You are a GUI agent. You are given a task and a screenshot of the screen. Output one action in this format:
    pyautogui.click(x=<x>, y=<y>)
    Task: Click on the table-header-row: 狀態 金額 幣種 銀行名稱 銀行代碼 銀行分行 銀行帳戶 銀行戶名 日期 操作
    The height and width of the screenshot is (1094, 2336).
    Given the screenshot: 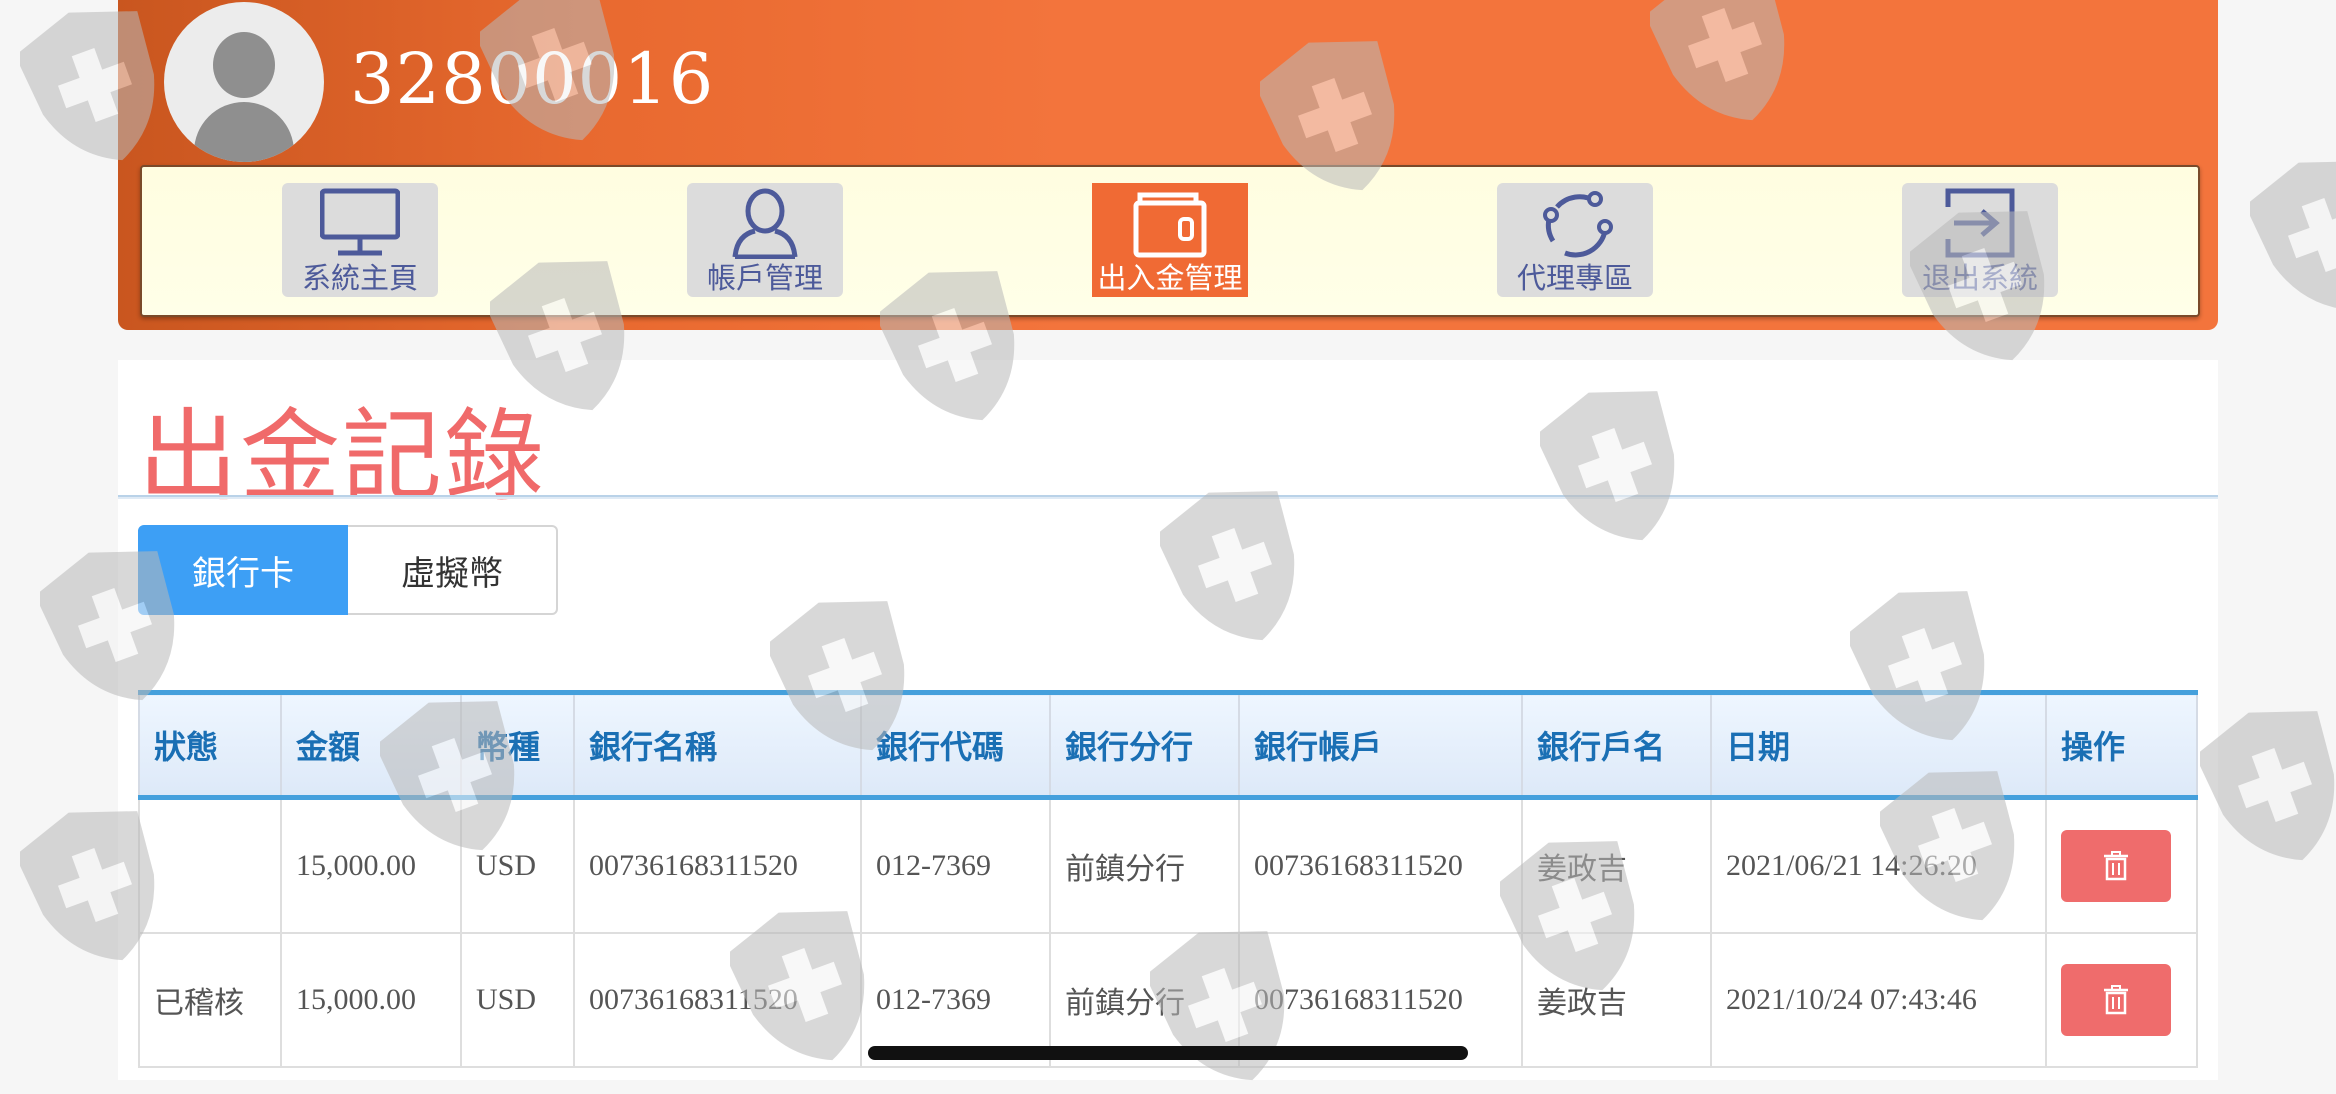 What is the action you would take?
    pyautogui.click(x=1168, y=745)
    